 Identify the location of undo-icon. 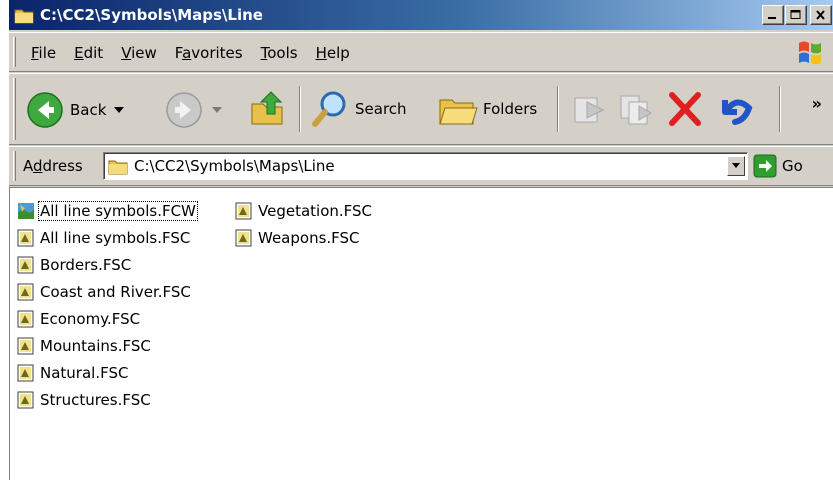
(737, 112).